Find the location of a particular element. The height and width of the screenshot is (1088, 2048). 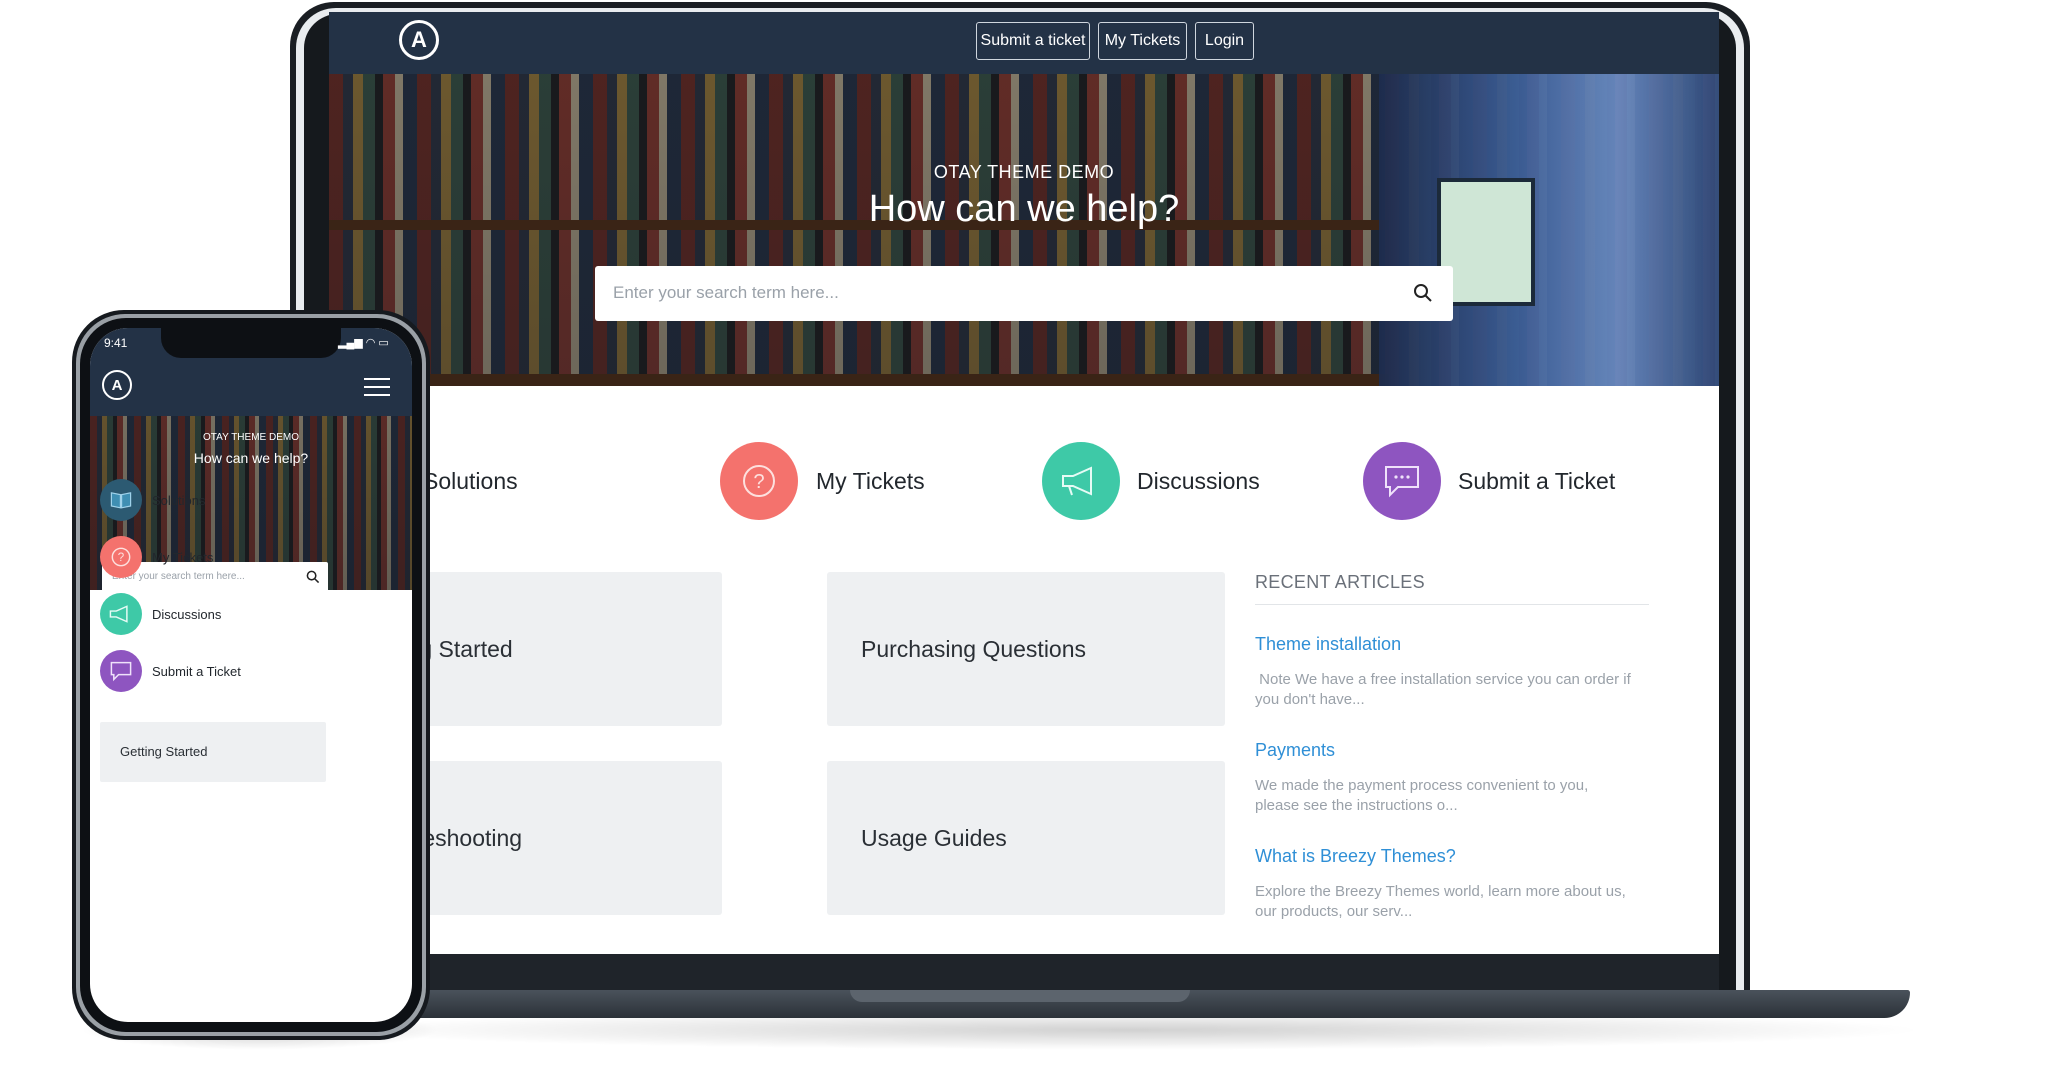

book-icon is located at coordinates (121, 500).